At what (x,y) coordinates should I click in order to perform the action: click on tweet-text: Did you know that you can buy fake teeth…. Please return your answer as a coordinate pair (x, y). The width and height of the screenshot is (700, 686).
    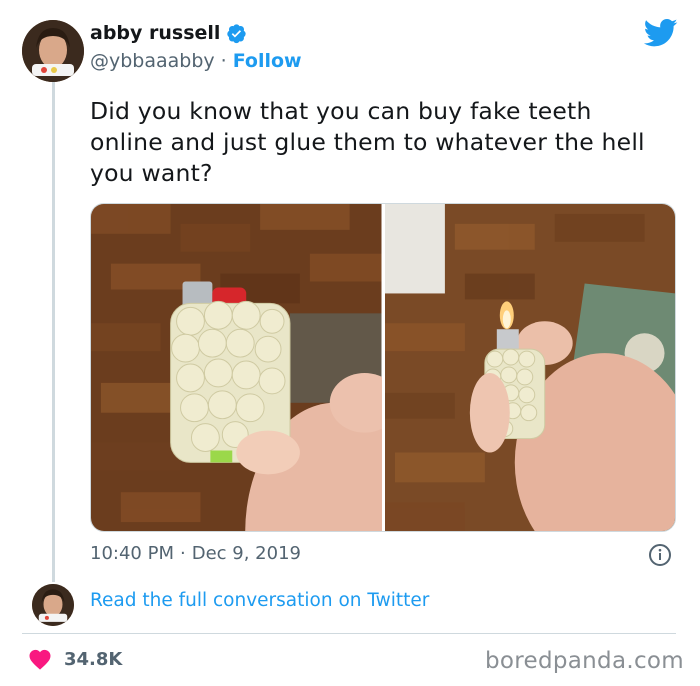
    Looking at the image, I should click on (367, 142).